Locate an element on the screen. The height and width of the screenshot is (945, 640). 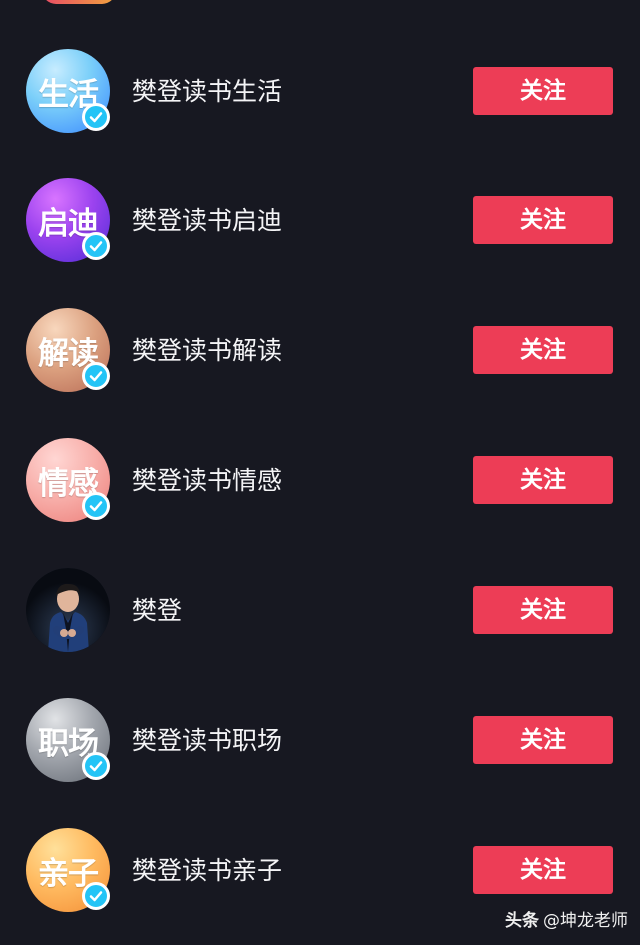
avatar-zhichang: 职场 is located at coordinates (69, 741).